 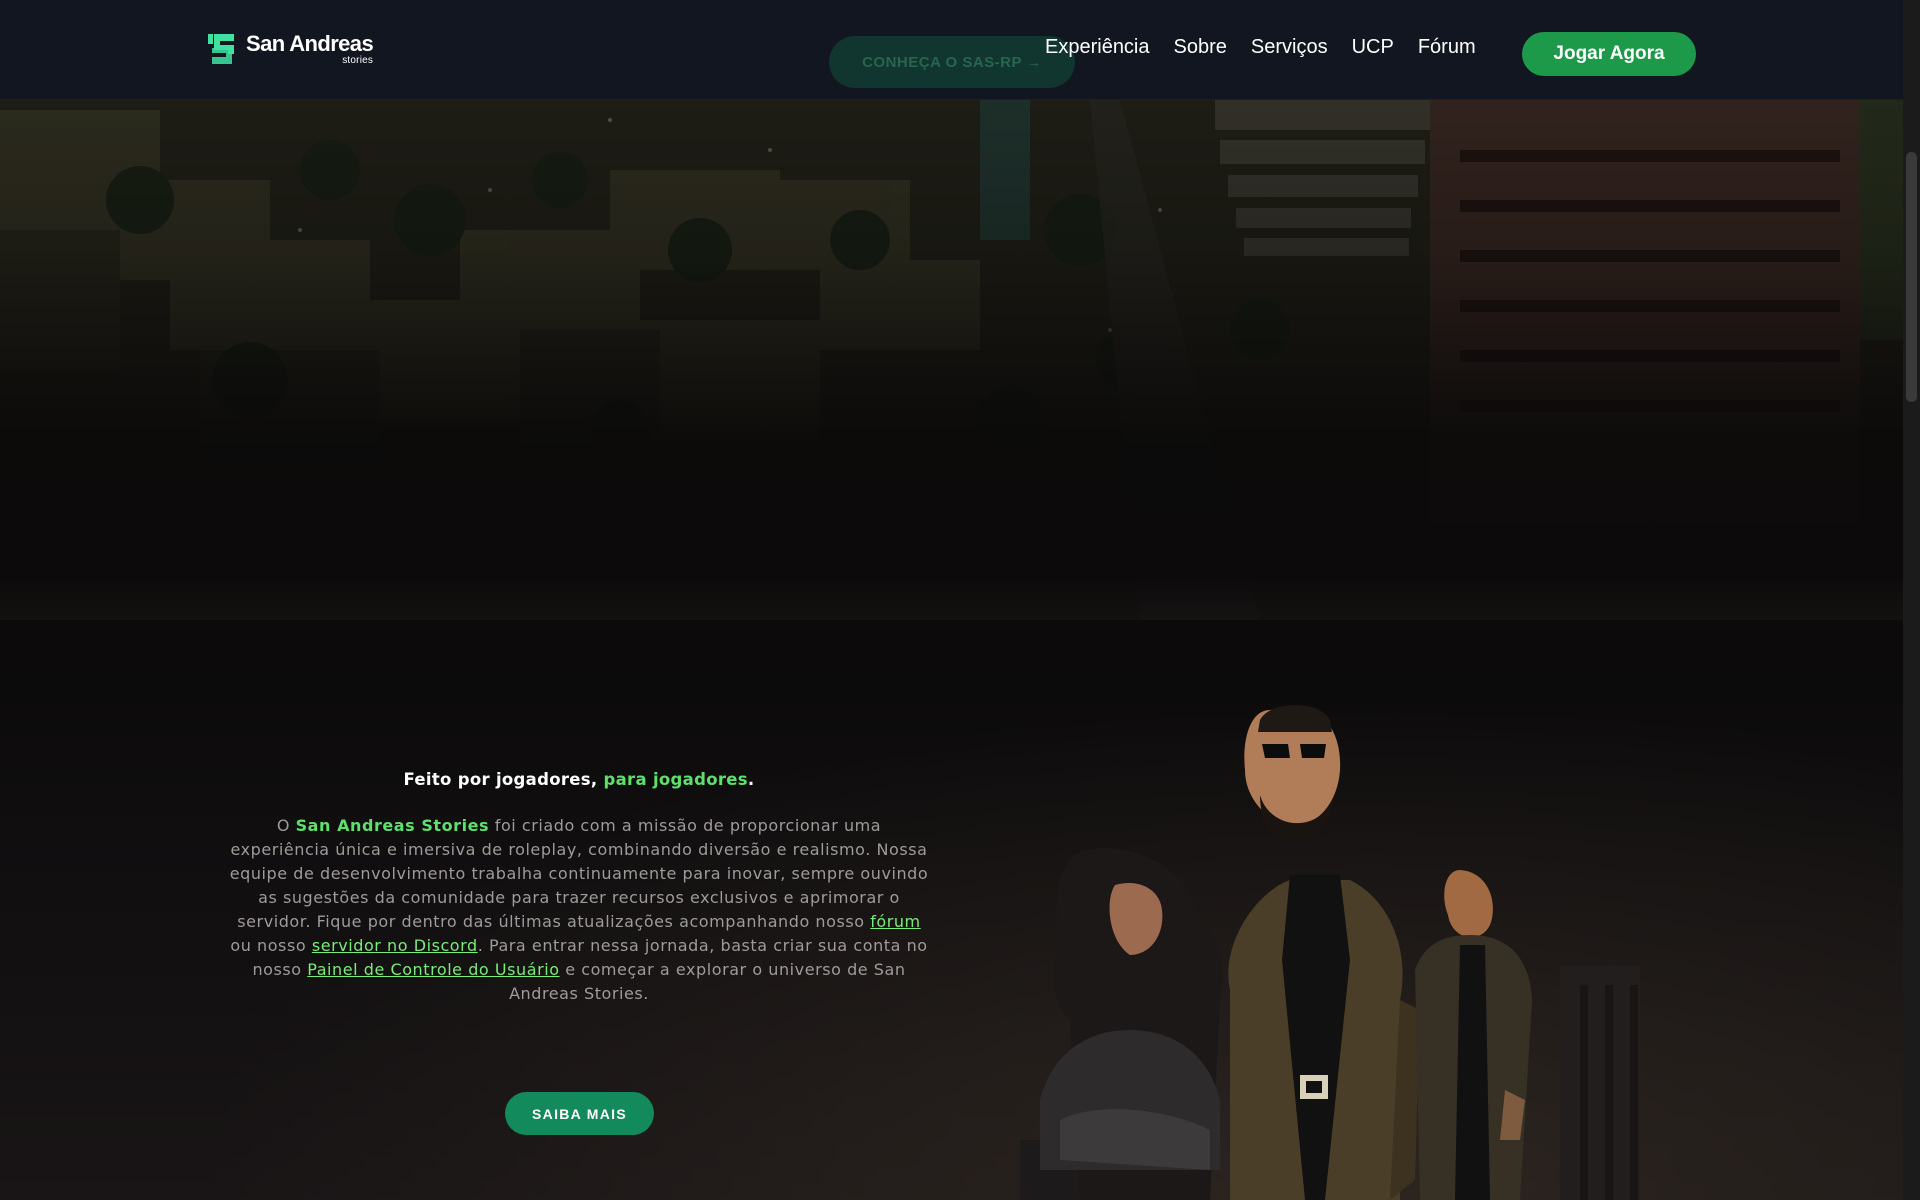 I want to click on desc-text-2: ou nosso, so click(x=271, y=945).